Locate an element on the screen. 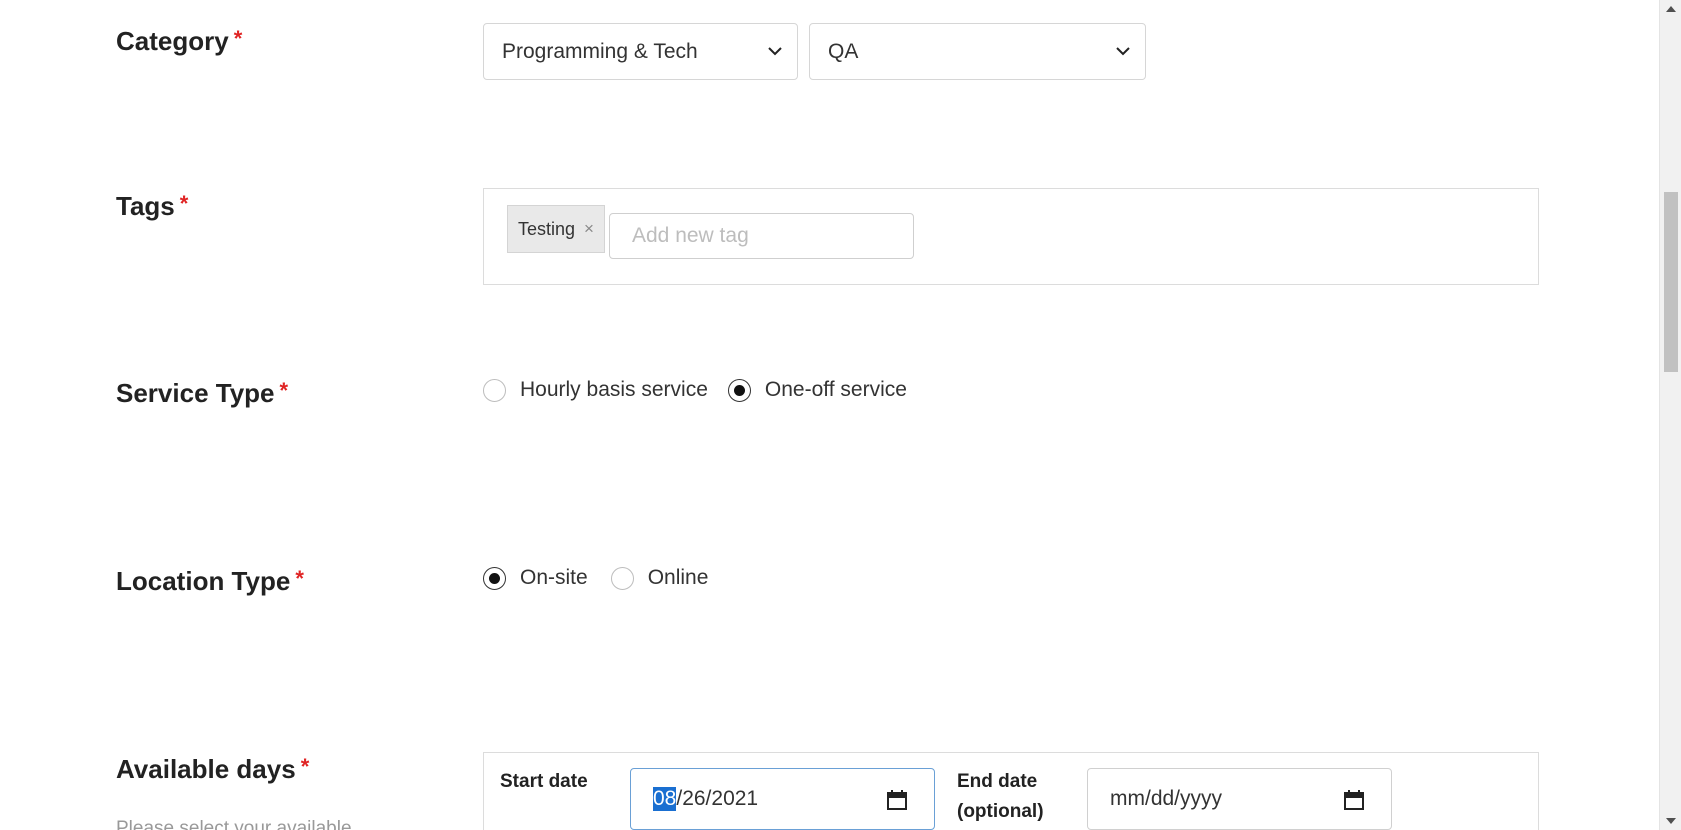 The image size is (1681, 830). end-date-placeholder: mm/dd/yyyy is located at coordinates (1166, 799).